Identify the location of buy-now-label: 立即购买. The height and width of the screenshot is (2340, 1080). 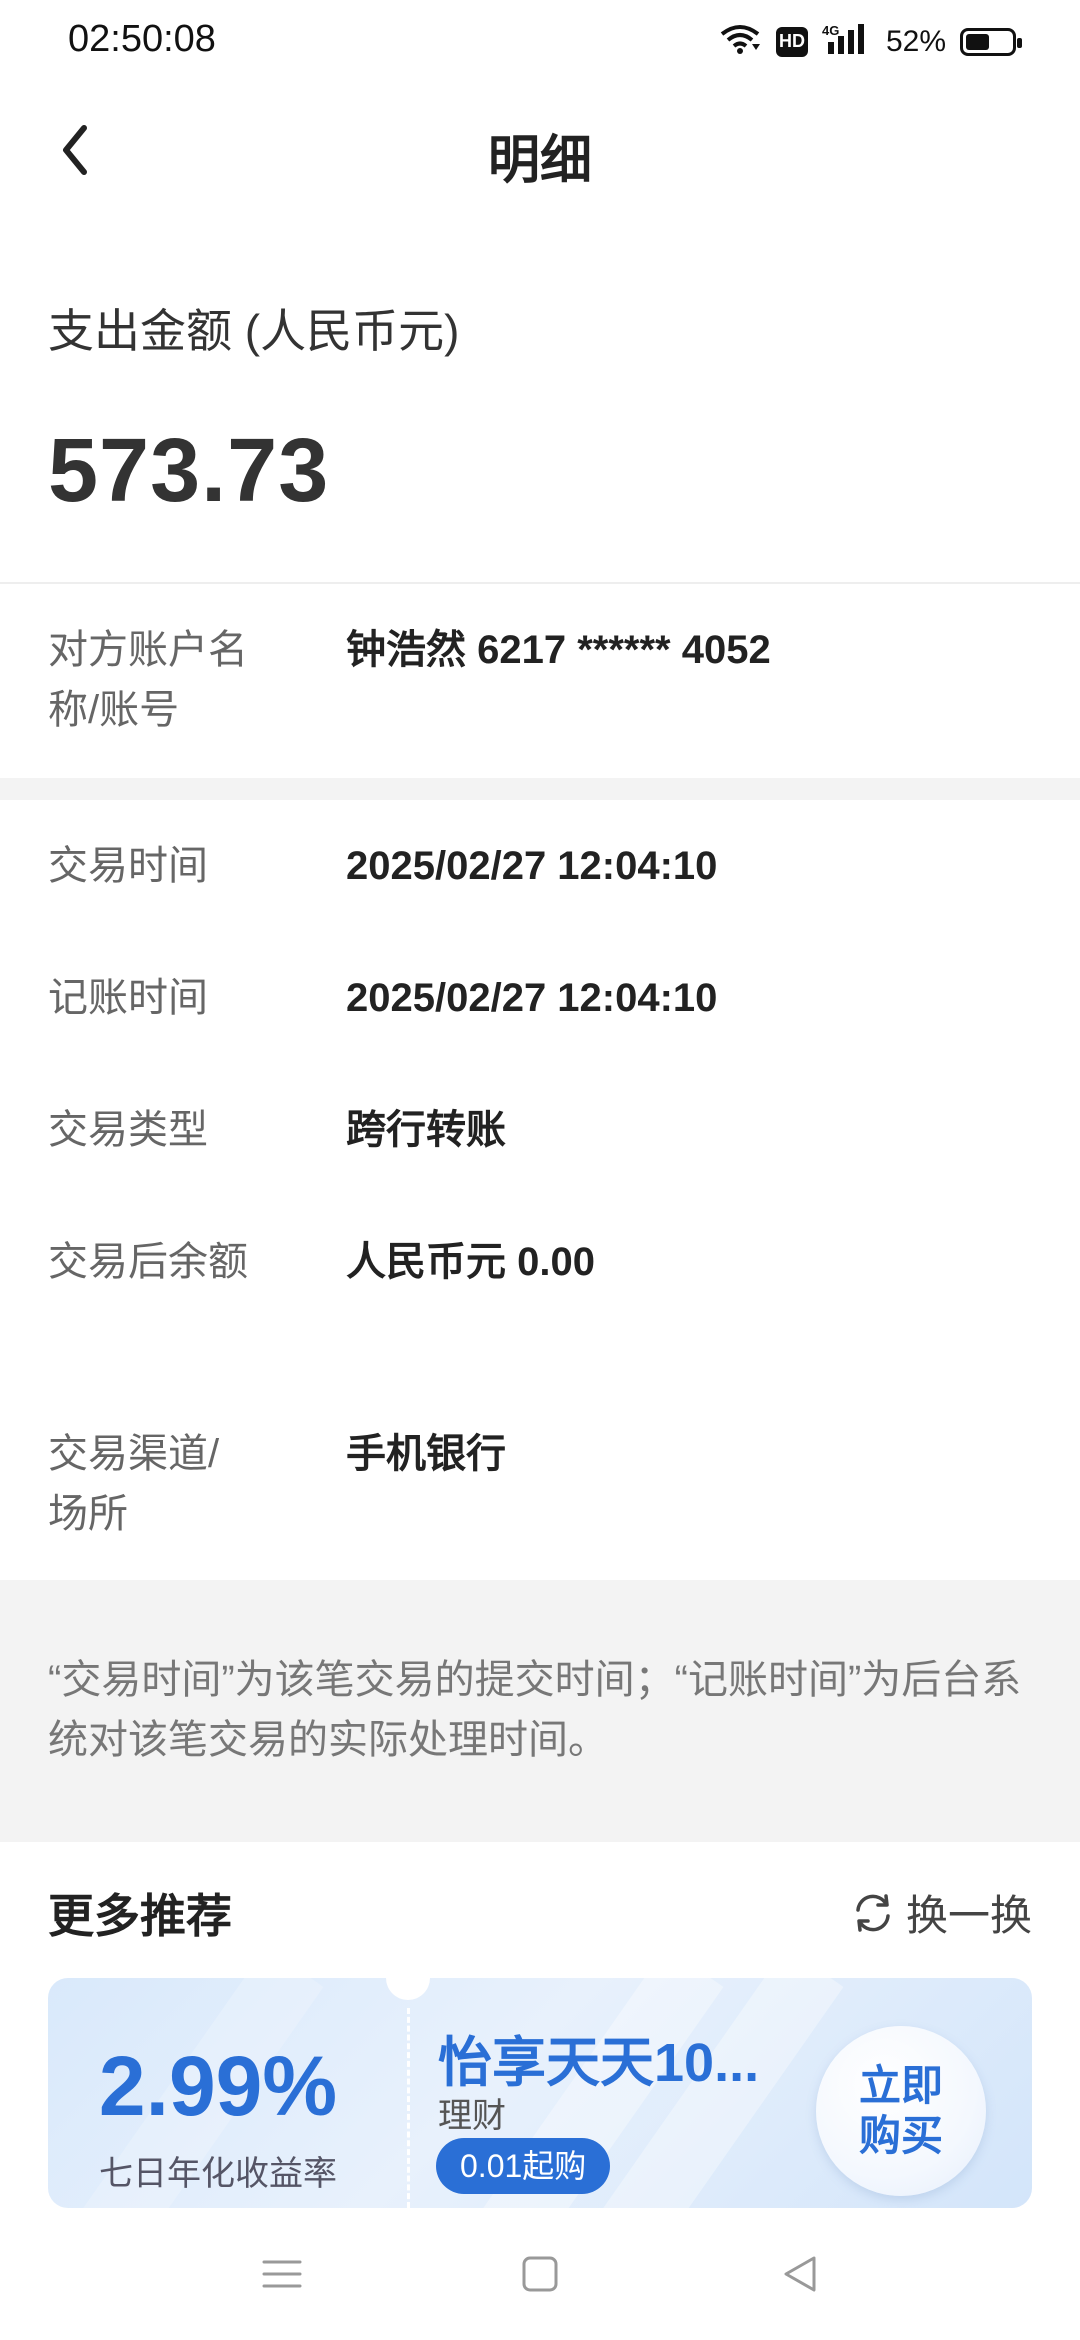
(900, 2110).